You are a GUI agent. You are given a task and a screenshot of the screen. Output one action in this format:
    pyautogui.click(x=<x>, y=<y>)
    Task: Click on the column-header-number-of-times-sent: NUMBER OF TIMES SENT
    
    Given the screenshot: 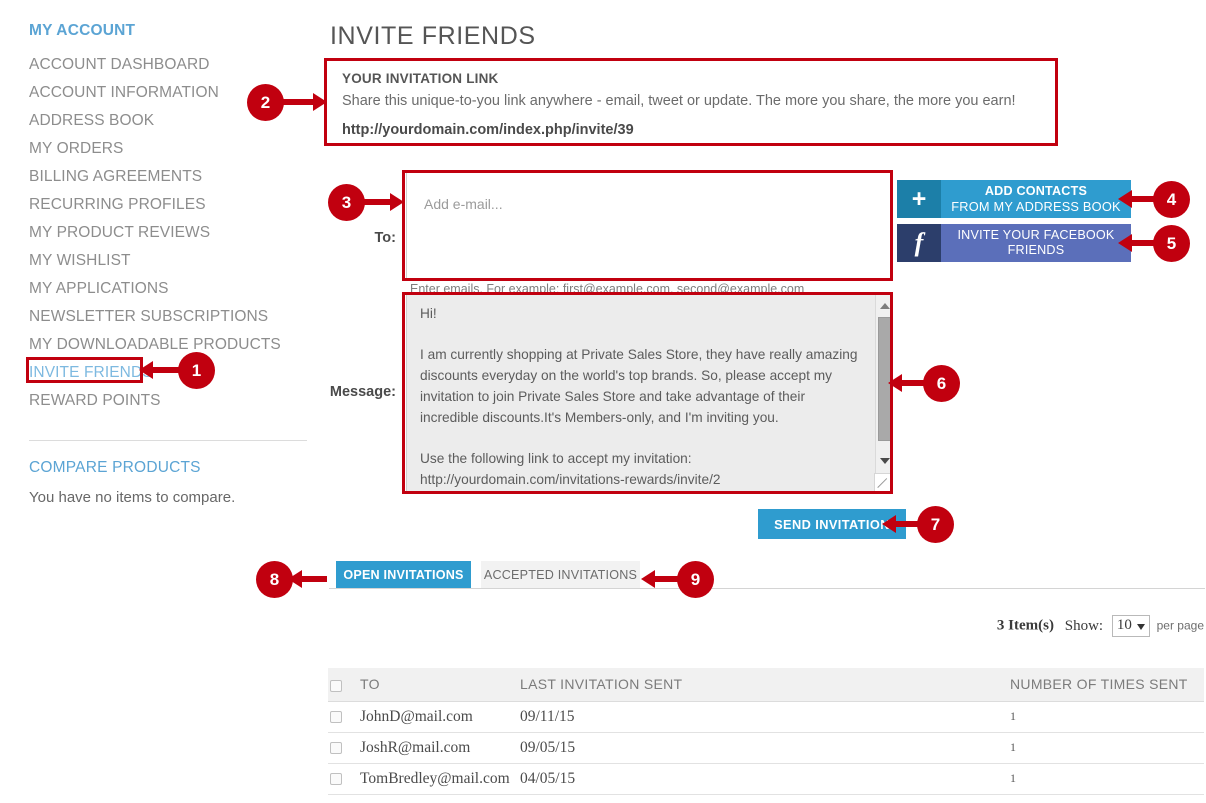 What is the action you would take?
    pyautogui.click(x=1106, y=685)
    